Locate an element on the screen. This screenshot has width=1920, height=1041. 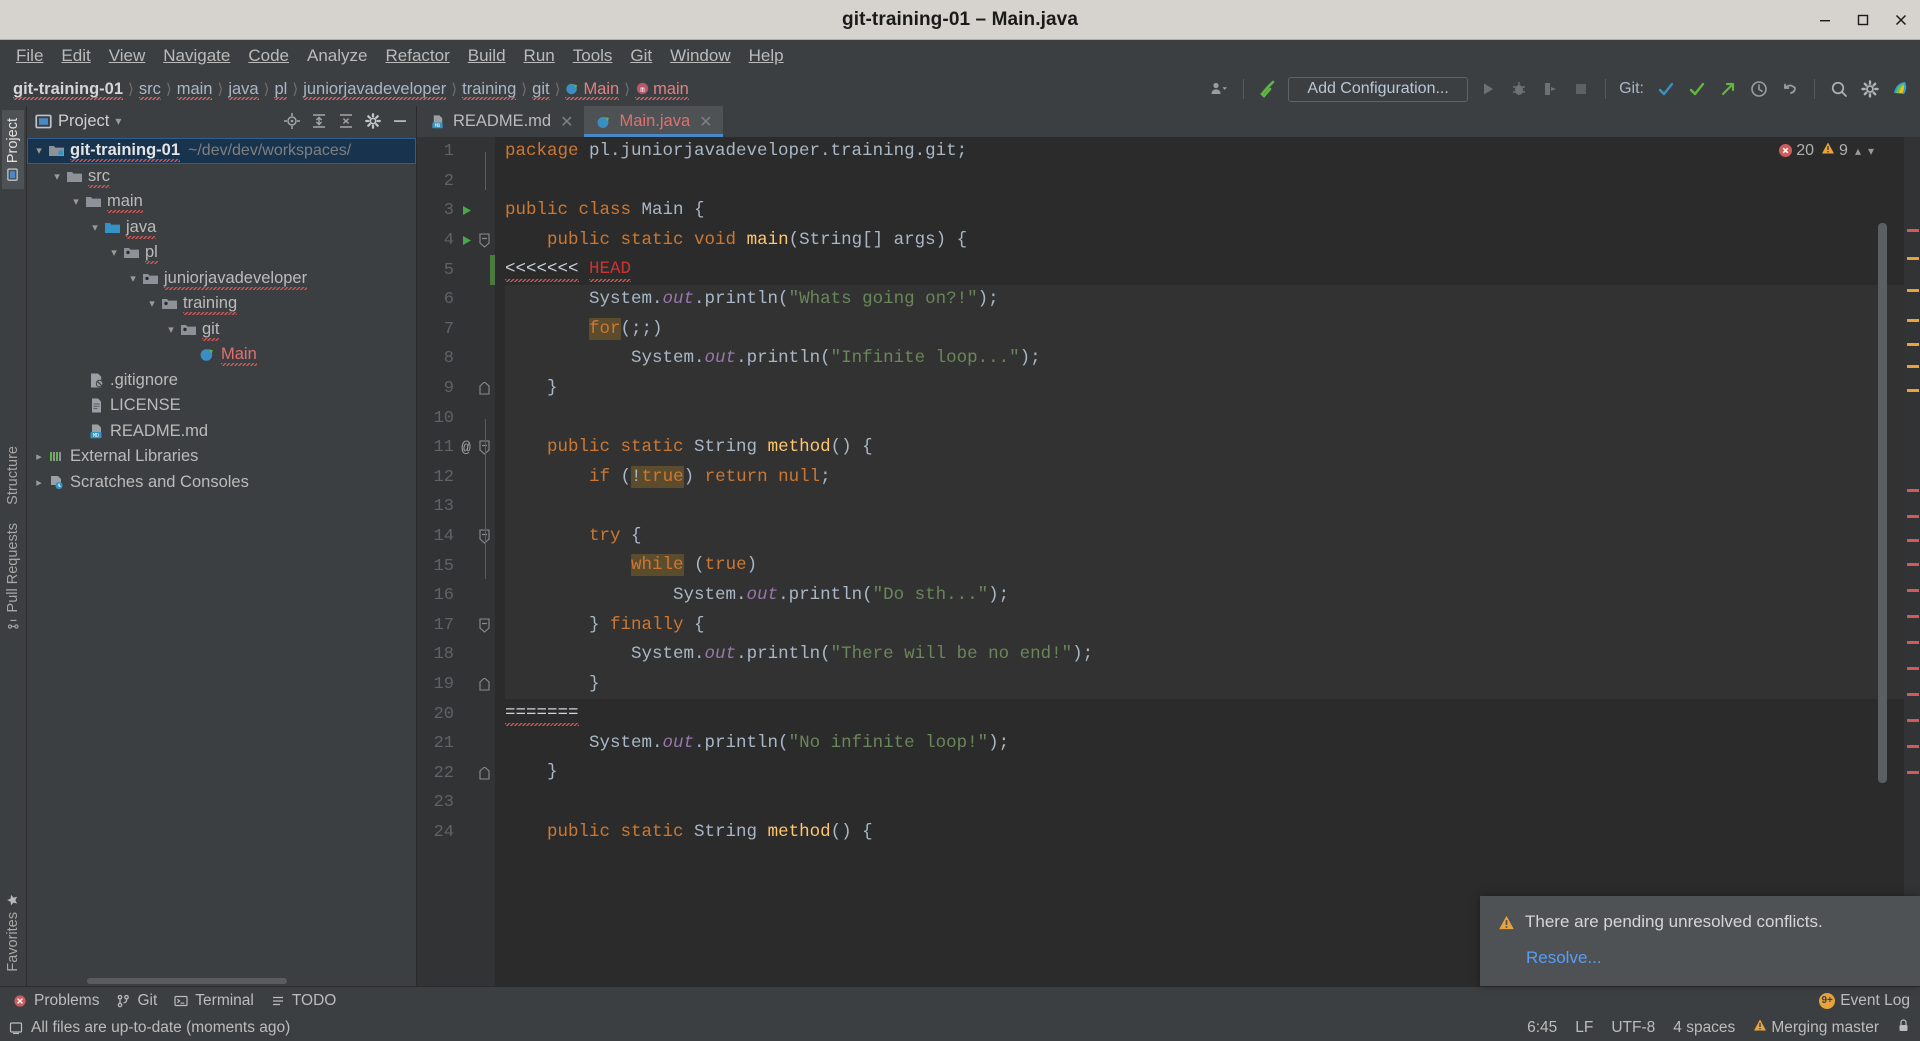
git-update-icon is located at coordinates (1666, 89).